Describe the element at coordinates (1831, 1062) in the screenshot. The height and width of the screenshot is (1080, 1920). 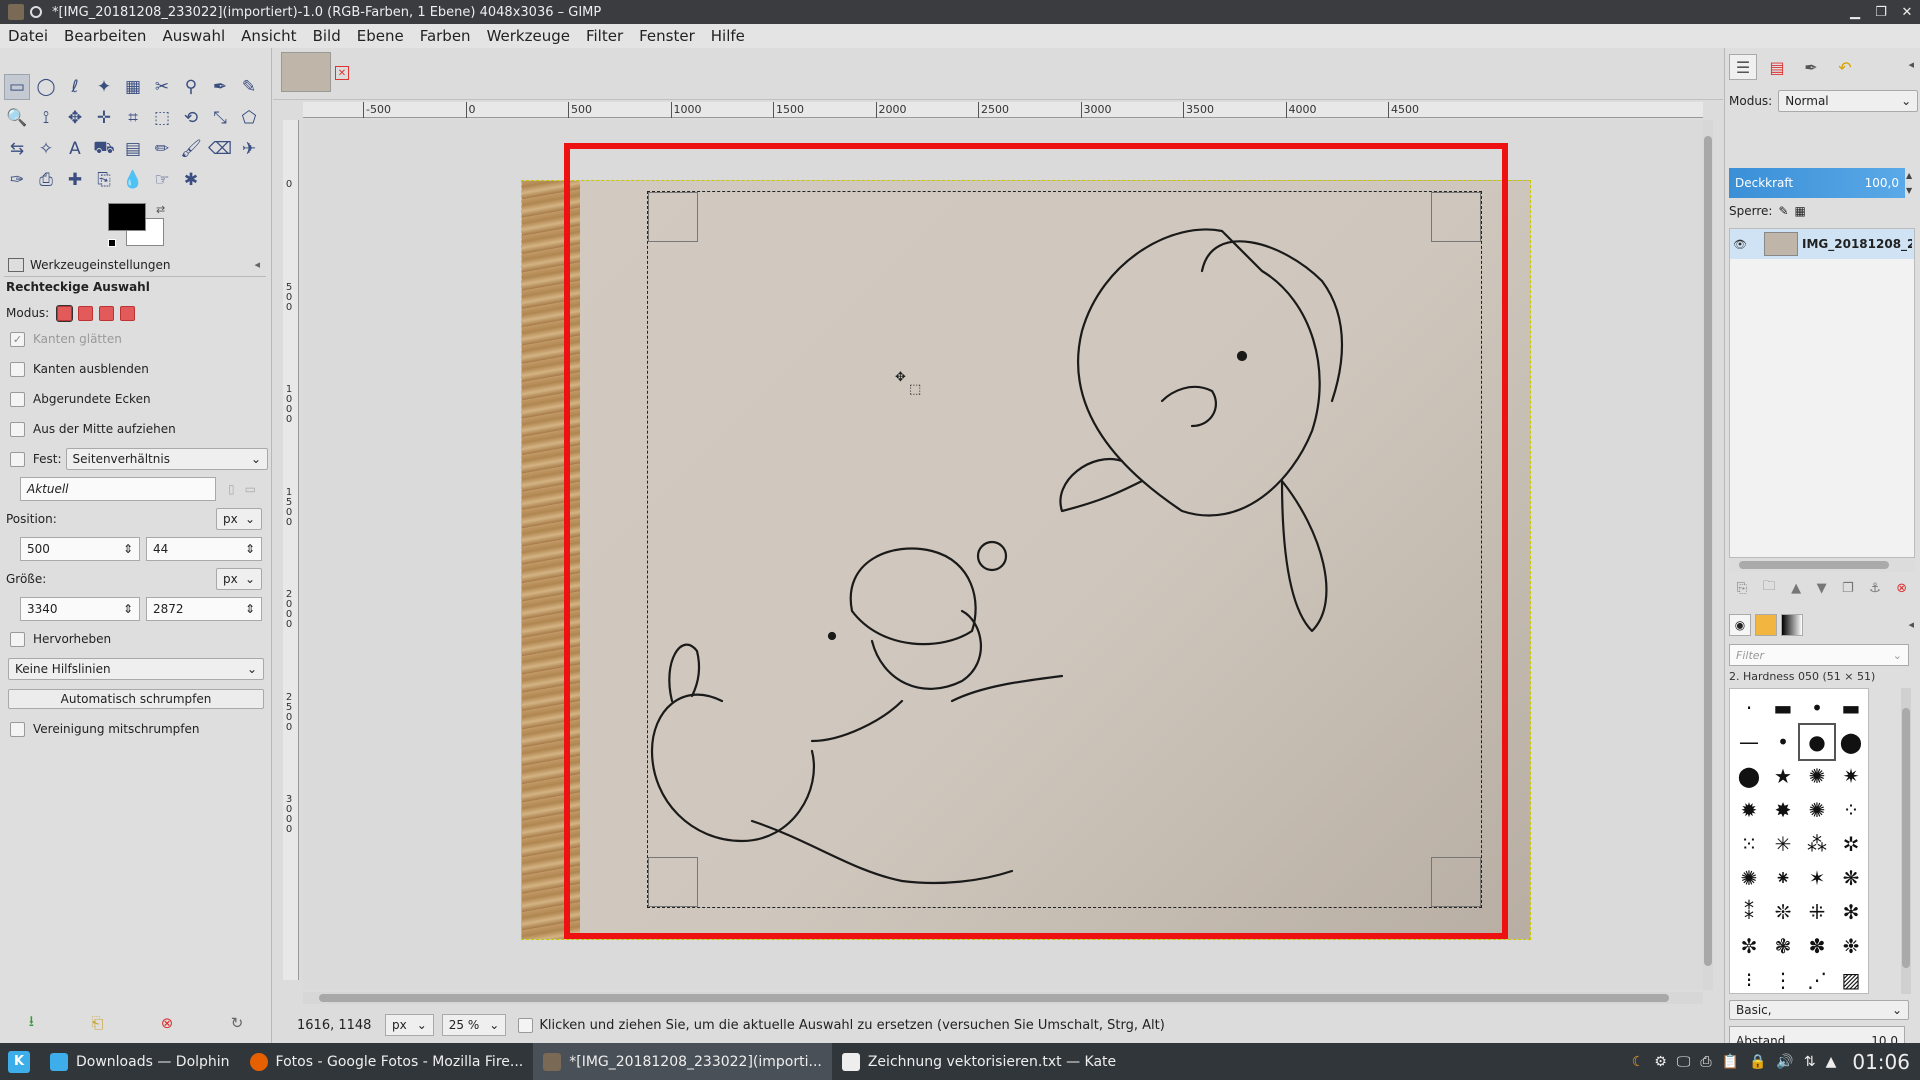
I see `tray-expand-icon: ▲` at that location.